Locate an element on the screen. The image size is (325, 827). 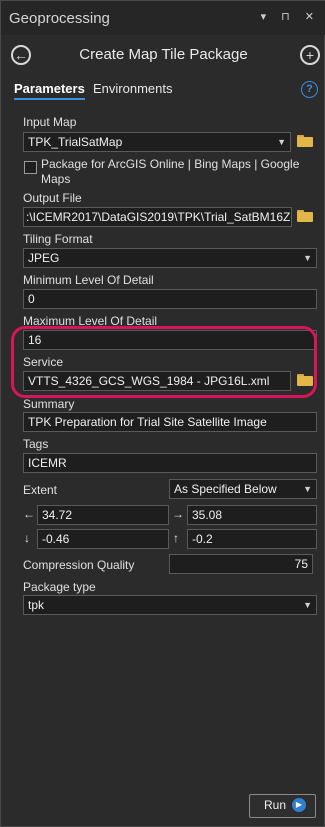
extent-left-input: 34.72 is located at coordinates (103, 515).